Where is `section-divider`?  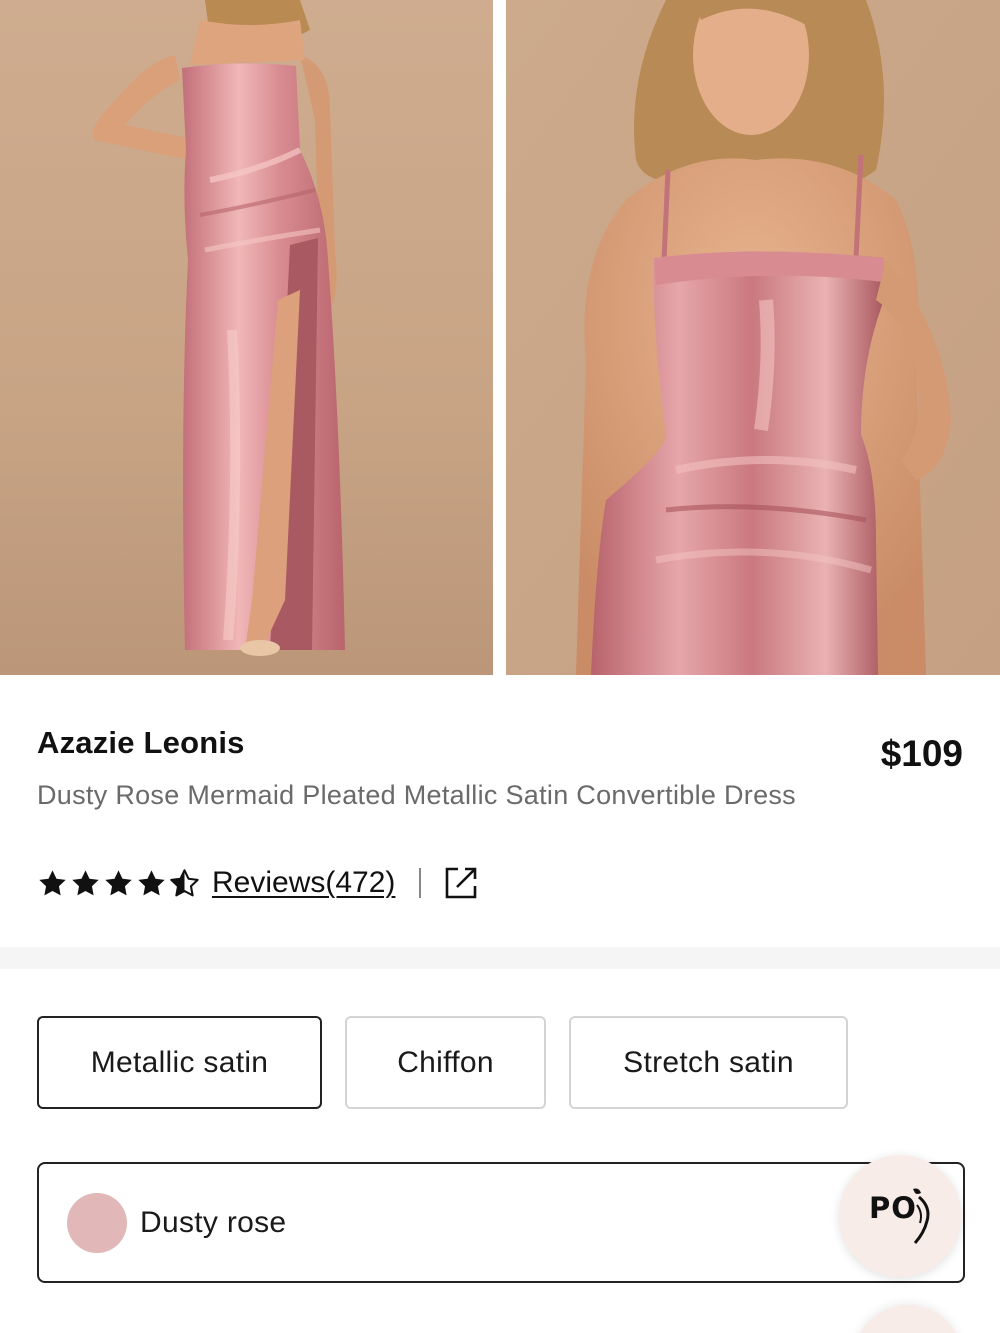
section-divider is located at coordinates (500, 958).